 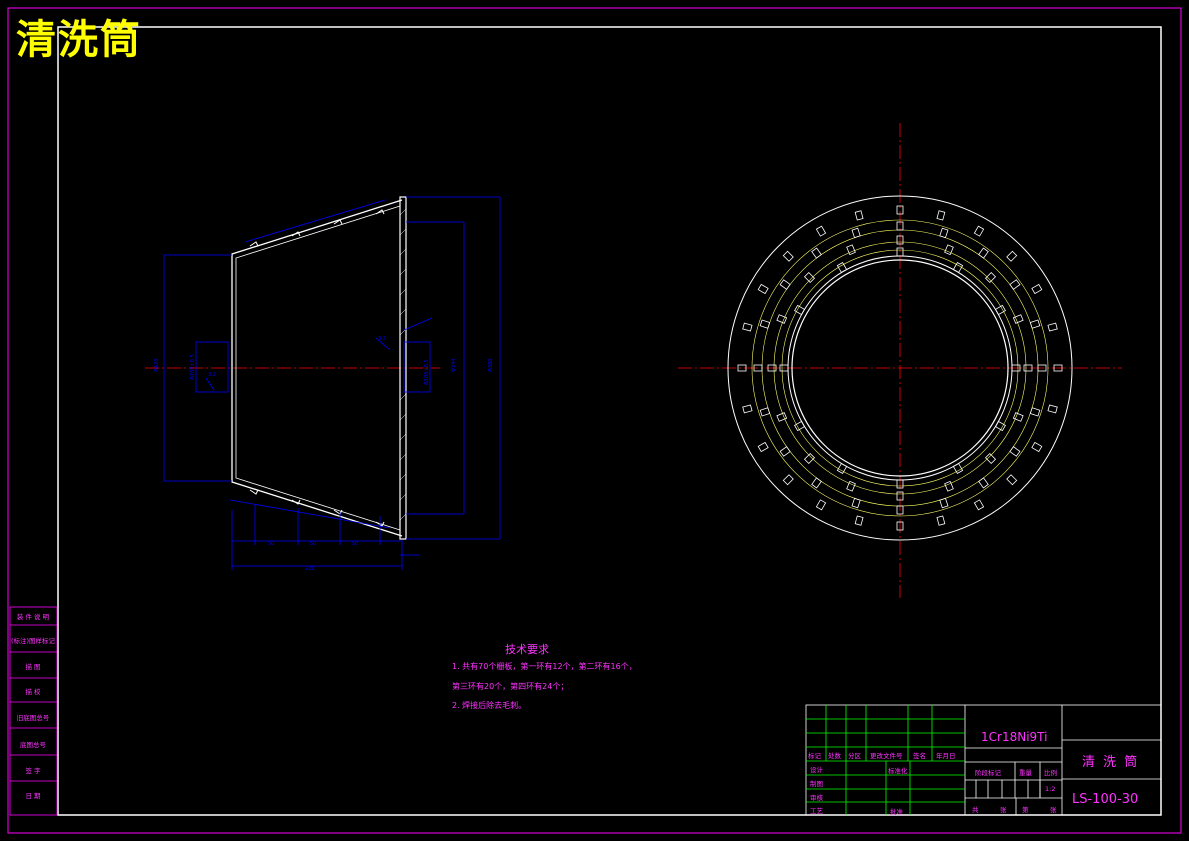 What do you see at coordinates (157, 365) in the screenshot?
I see `svg-text: Φ420` at bounding box center [157, 365].